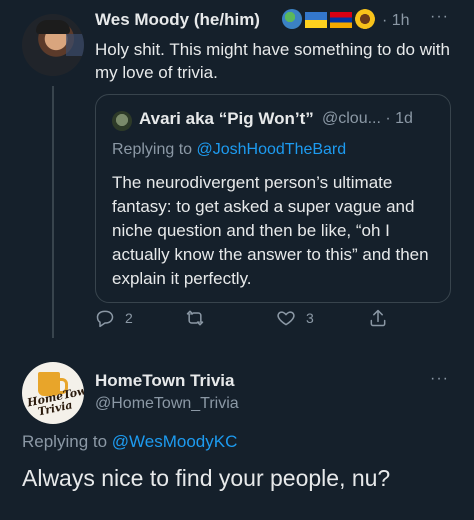  What do you see at coordinates (129, 318) in the screenshot?
I see `reply-count: 2` at bounding box center [129, 318].